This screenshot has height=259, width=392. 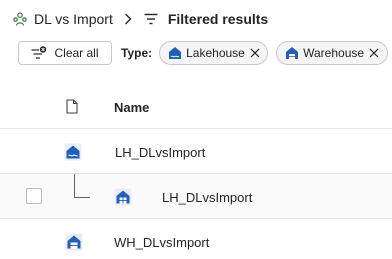 I want to click on chip-lakehouse: Lakehouse, so click(x=214, y=53).